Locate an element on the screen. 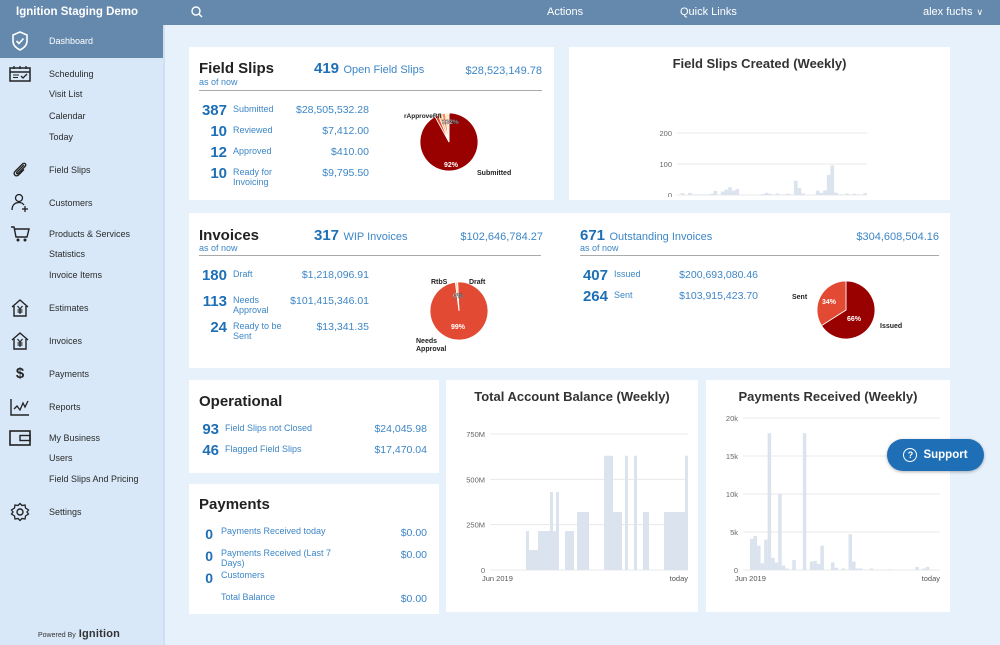 This screenshot has height=645, width=1000. sidebar-sub-visit-list: Visit List is located at coordinates (81, 96).